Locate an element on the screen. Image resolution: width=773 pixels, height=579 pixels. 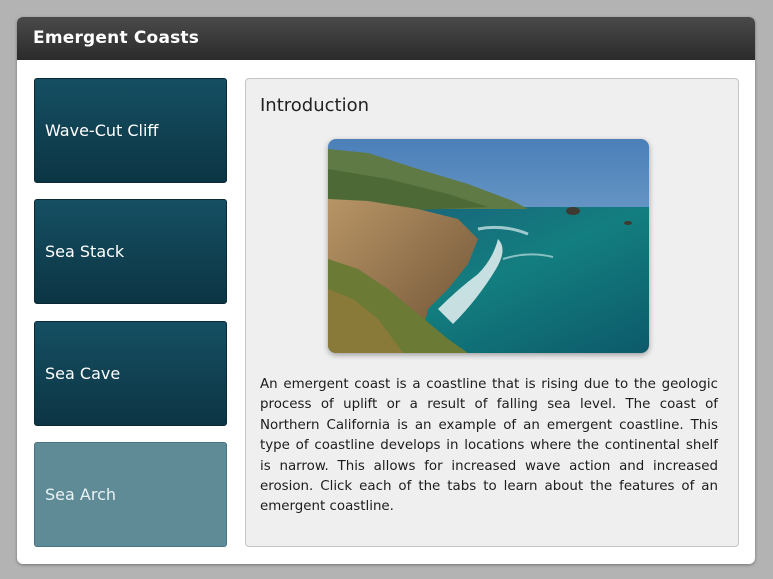
panel-heading: Introduction is located at coordinates (315, 105).